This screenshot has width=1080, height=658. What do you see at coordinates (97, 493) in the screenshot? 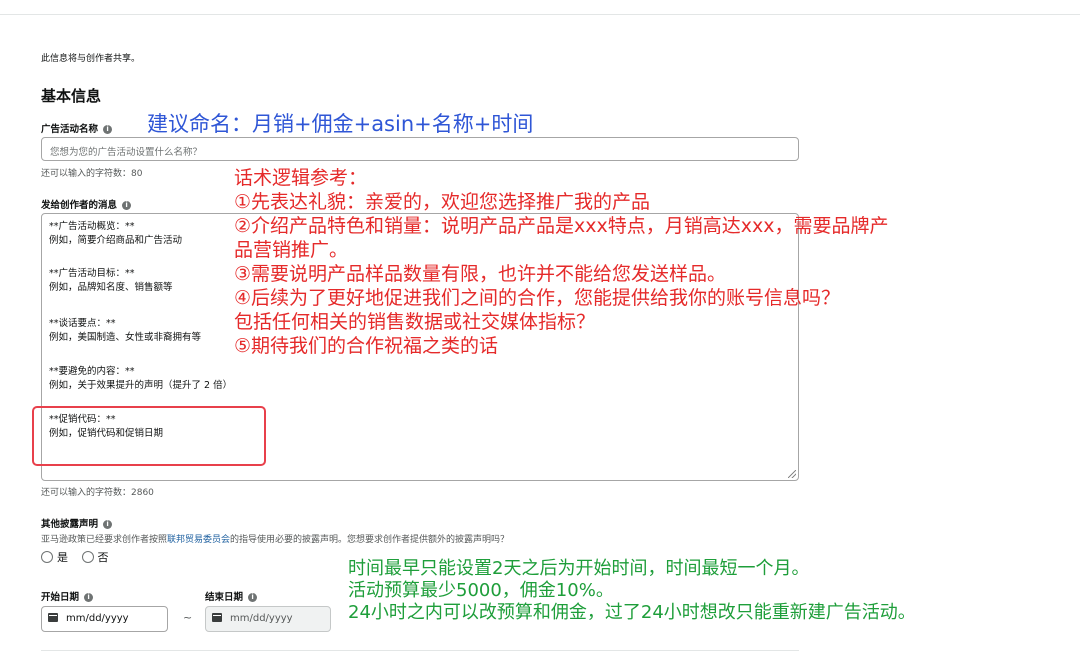
I see `message-char-count: 还可以输入的字符数：2860` at bounding box center [97, 493].